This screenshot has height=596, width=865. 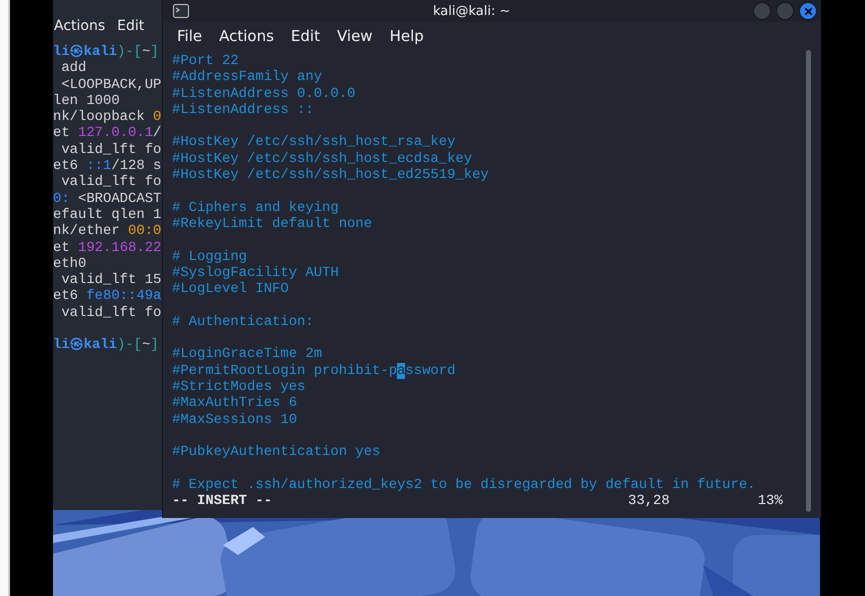 I want to click on code-line: #StrictModes yes, so click(x=239, y=386).